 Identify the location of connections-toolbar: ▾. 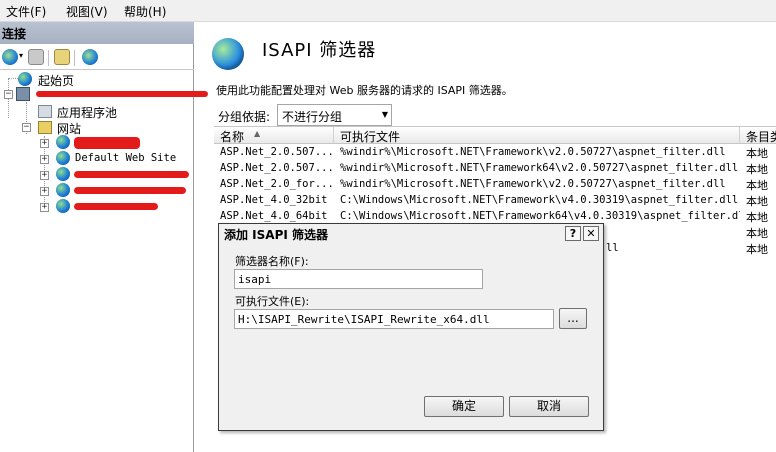
(97, 58).